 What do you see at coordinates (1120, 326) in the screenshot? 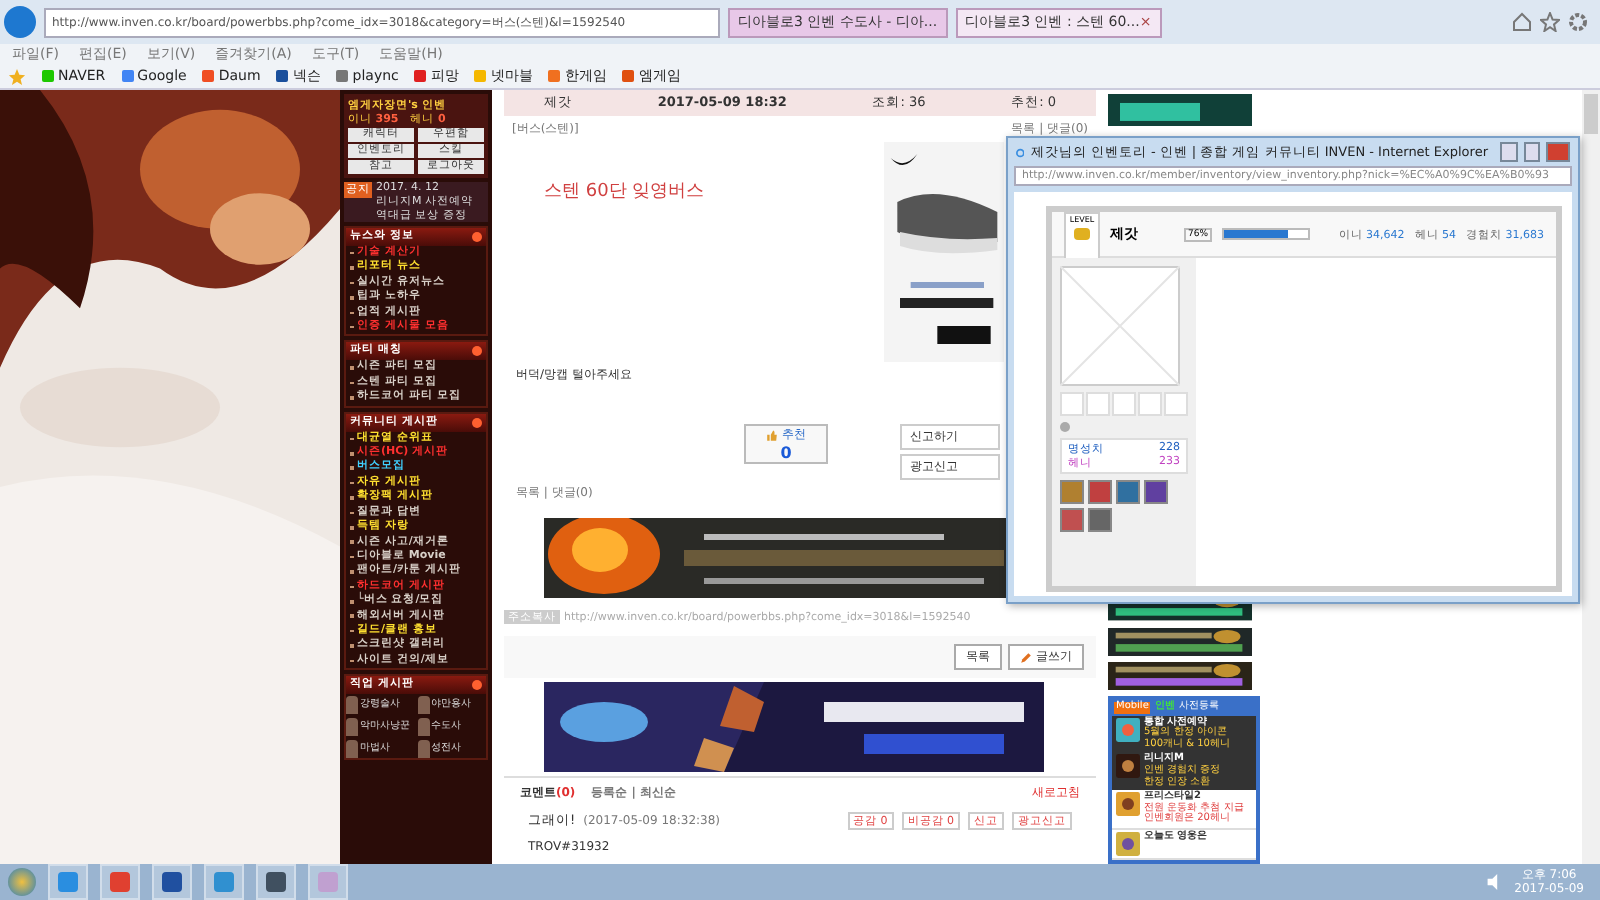
I see `empty-image-placeholder` at bounding box center [1120, 326].